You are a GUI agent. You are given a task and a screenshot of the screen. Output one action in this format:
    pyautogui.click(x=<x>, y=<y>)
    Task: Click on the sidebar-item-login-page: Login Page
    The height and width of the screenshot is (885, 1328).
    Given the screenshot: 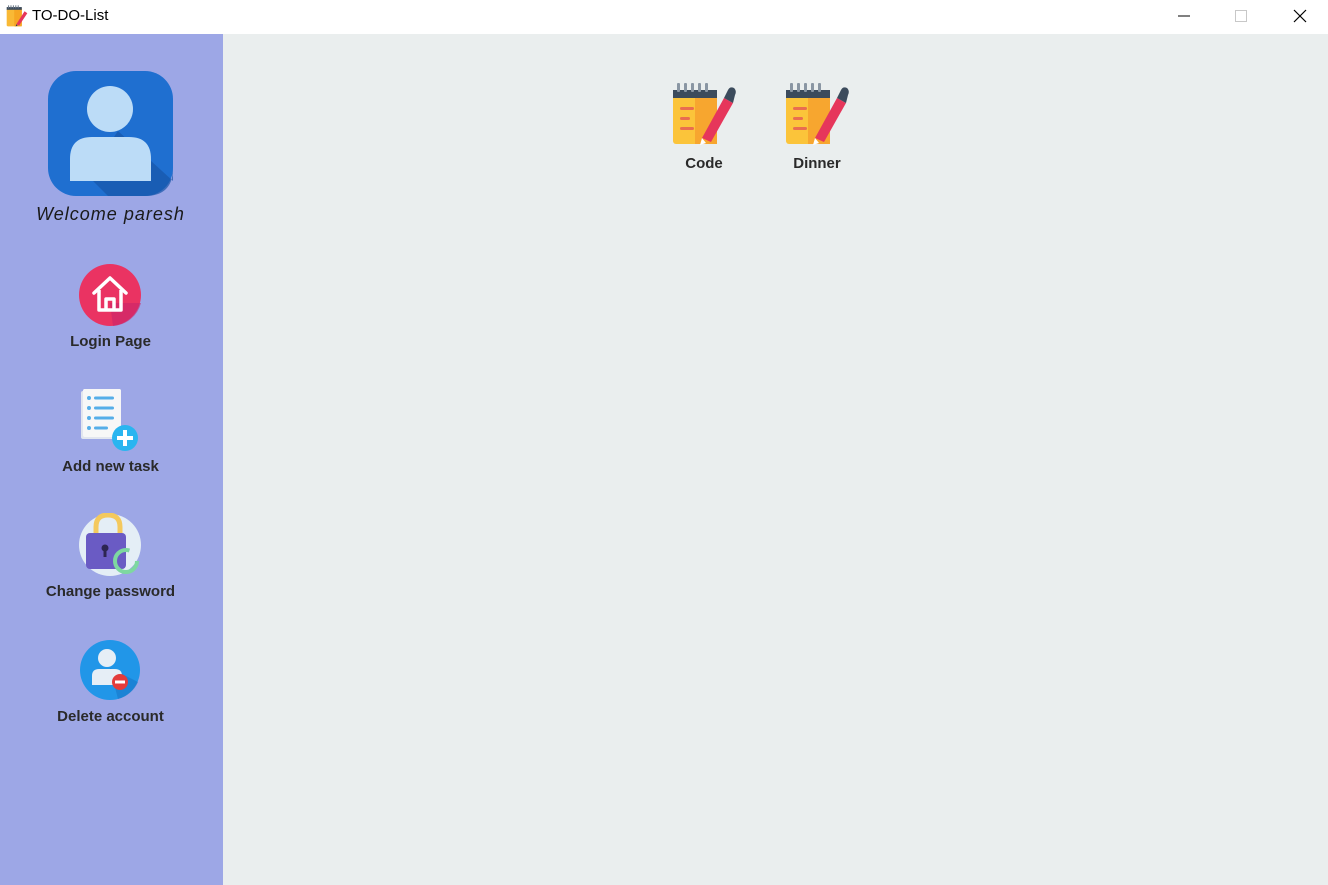 What is the action you would take?
    pyautogui.click(x=110, y=318)
    